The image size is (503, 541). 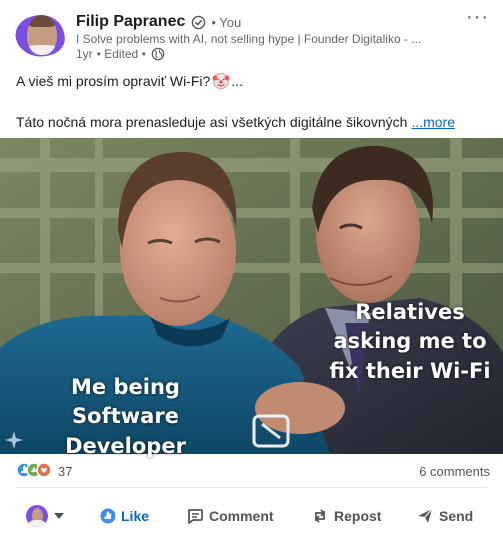 What do you see at coordinates (251, 487) in the screenshot?
I see `divider` at bounding box center [251, 487].